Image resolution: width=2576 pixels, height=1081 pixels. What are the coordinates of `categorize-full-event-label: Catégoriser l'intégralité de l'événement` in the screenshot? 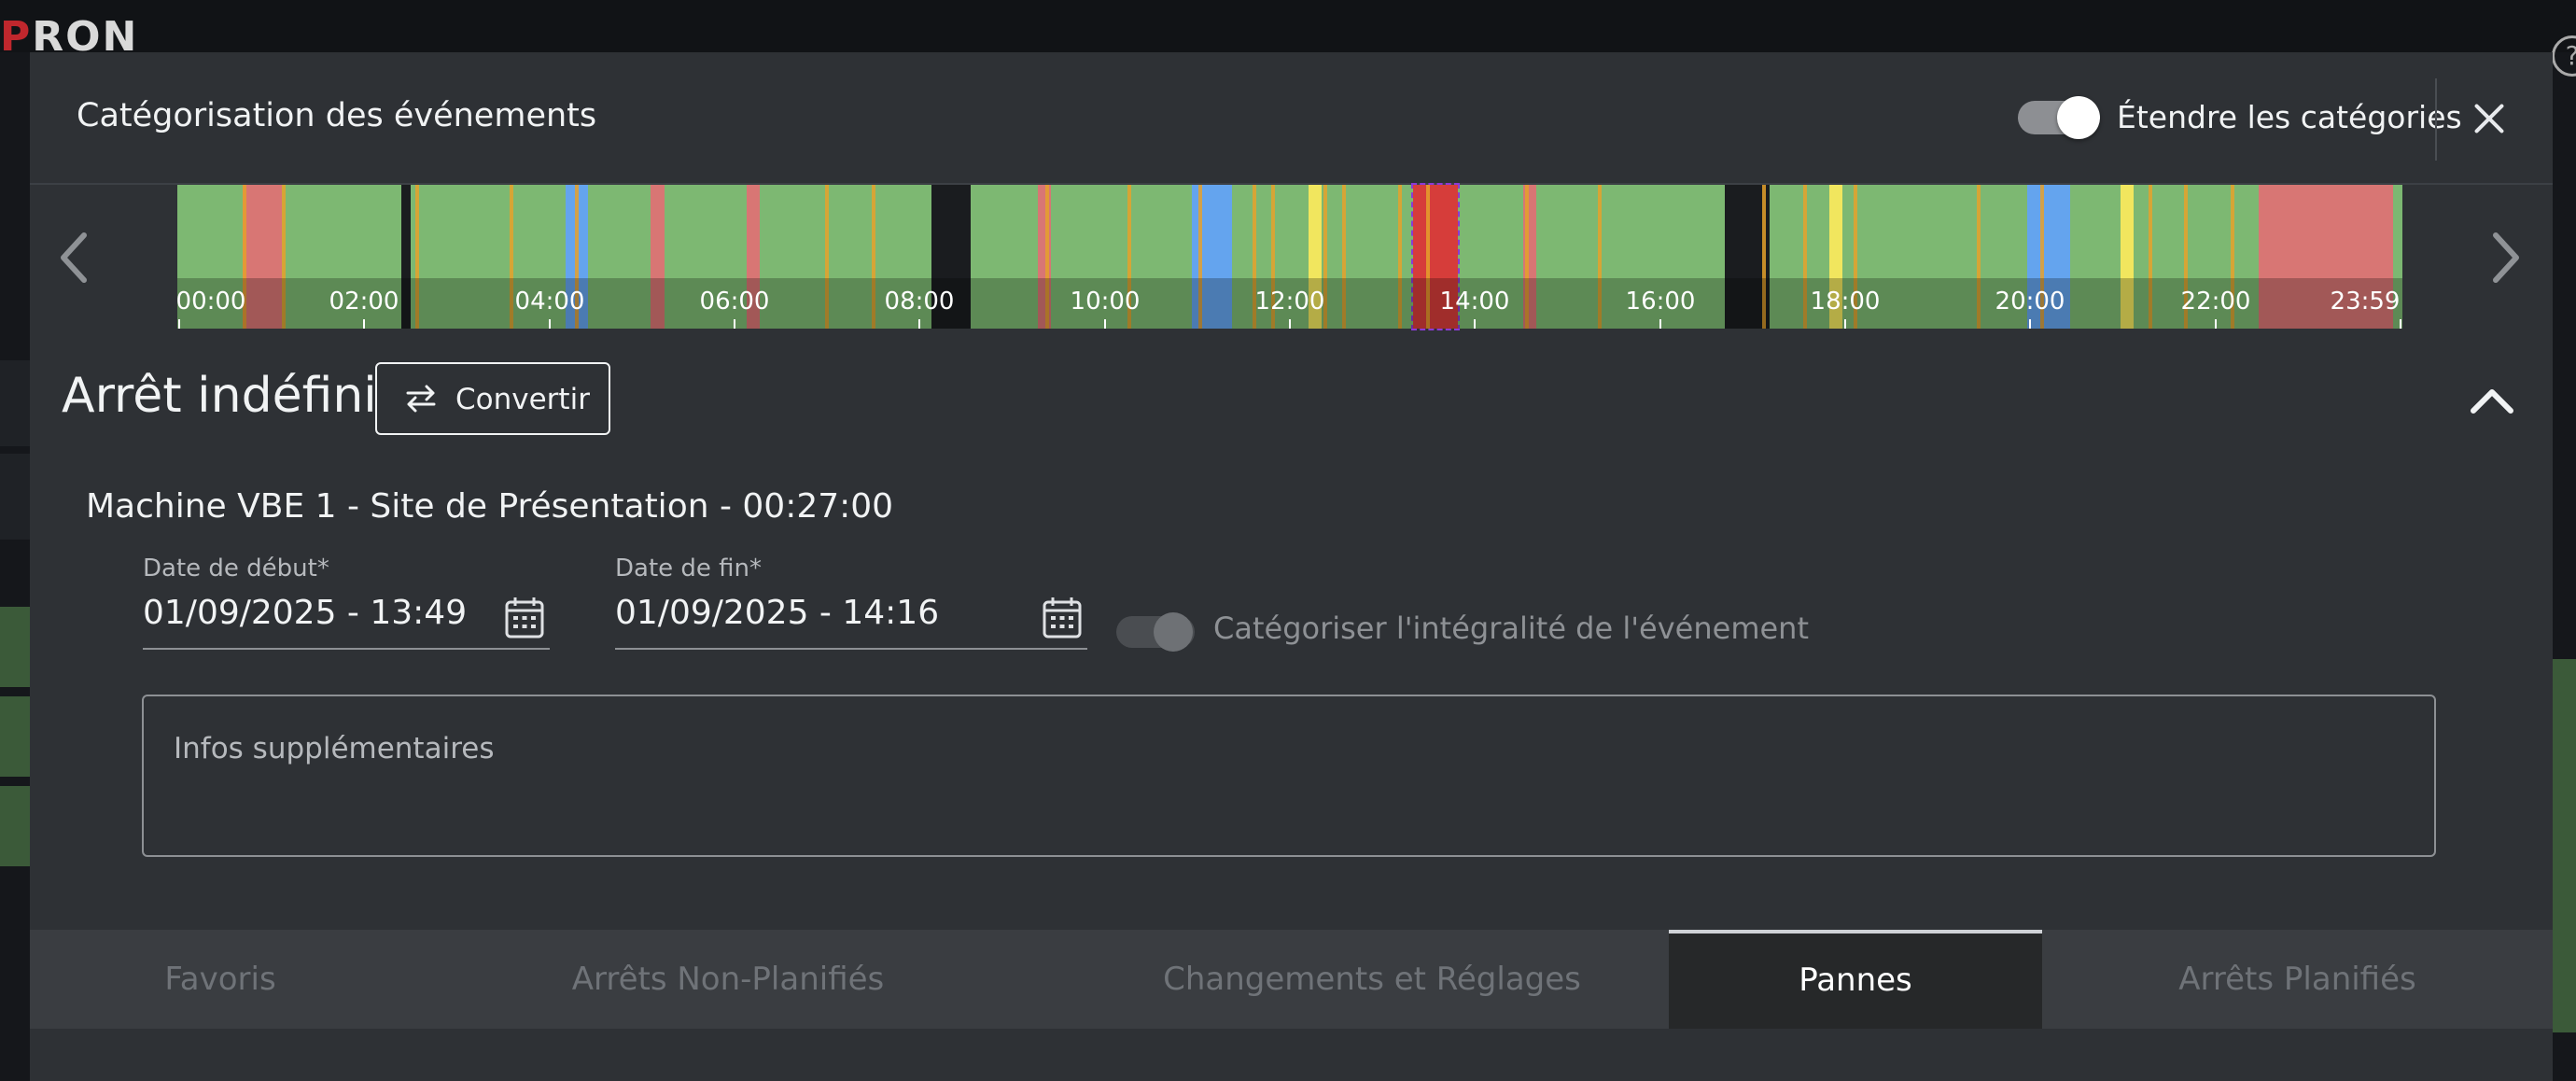 It's located at (1511, 628).